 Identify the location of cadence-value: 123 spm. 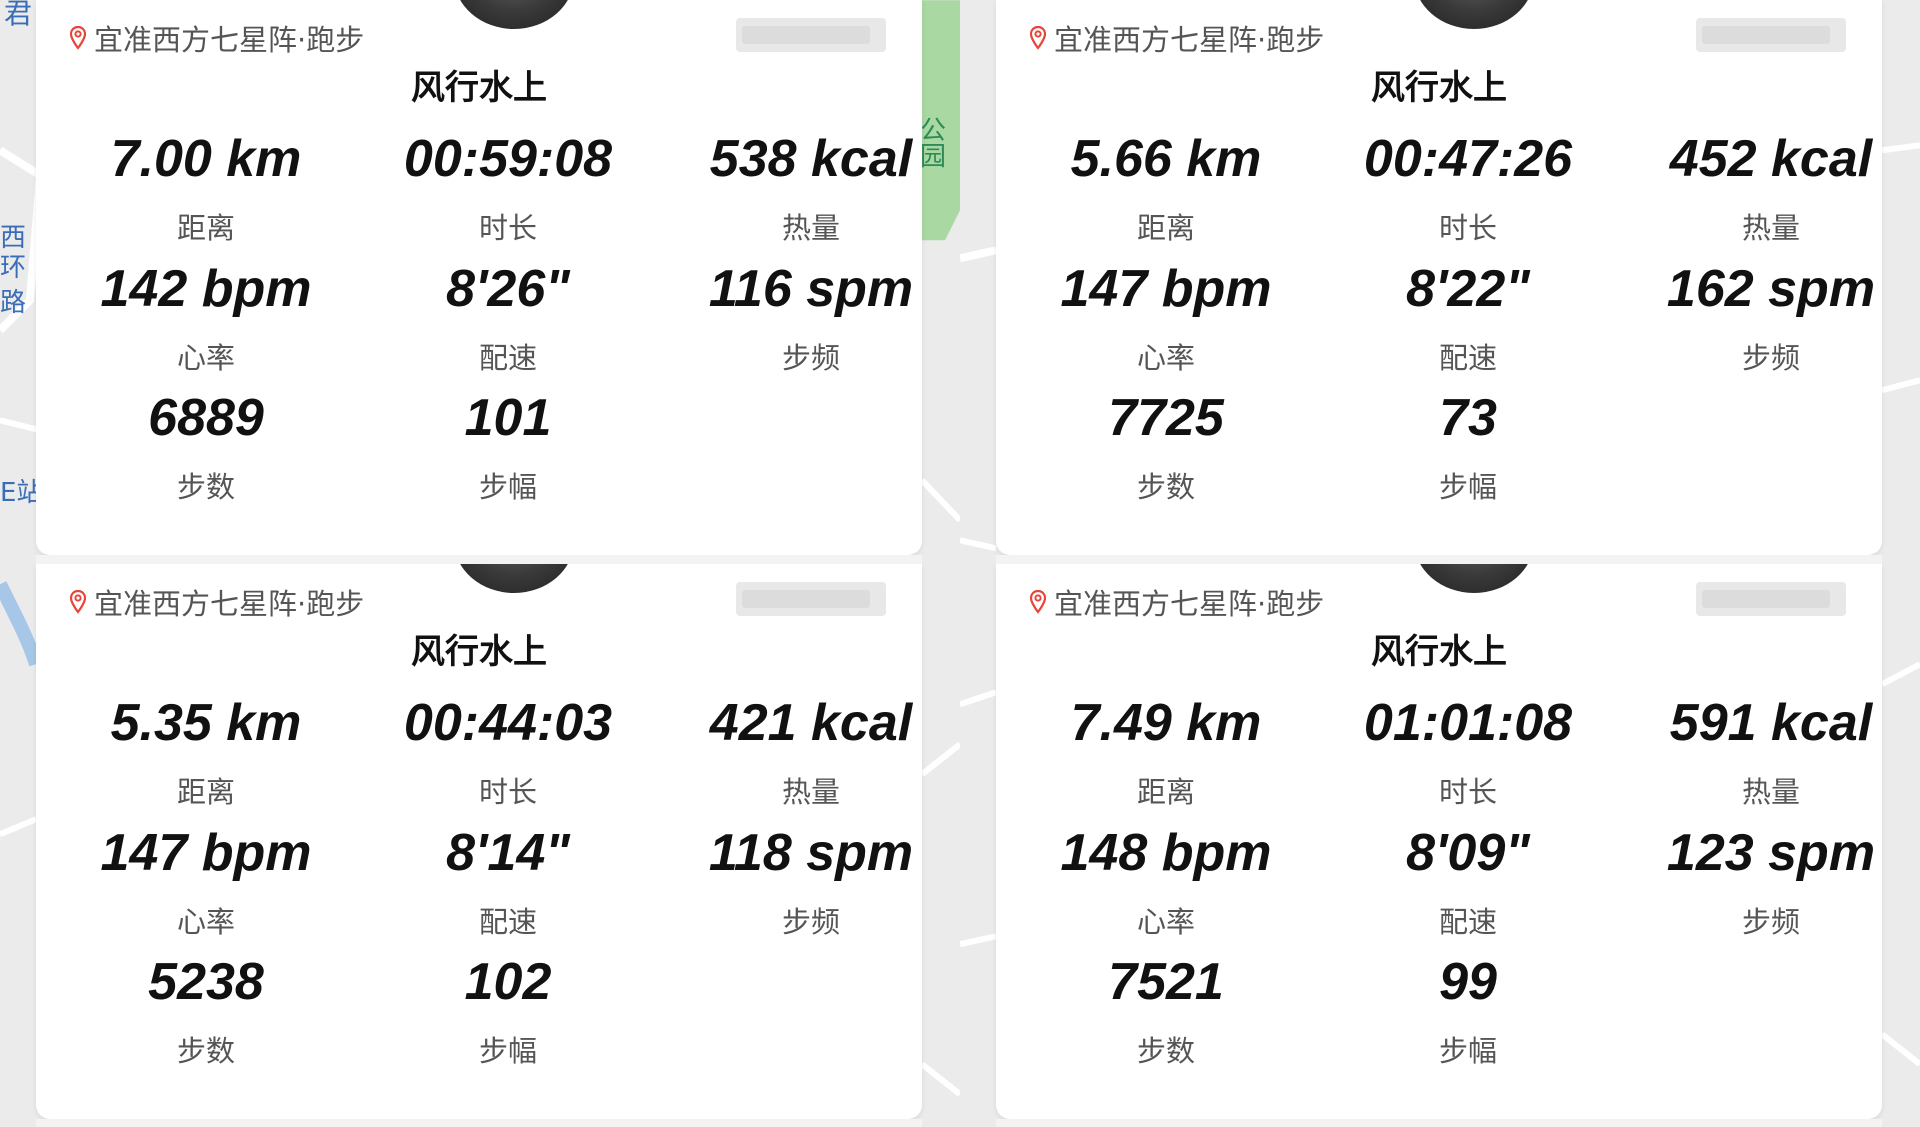
(1771, 852).